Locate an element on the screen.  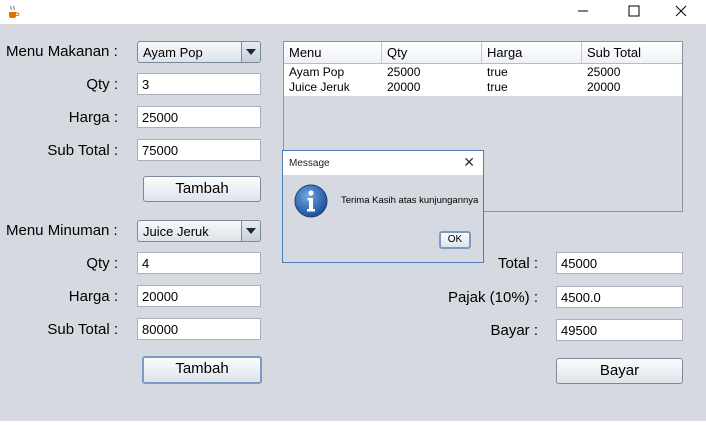
food-subtotal-field: 75000 is located at coordinates (199, 150).